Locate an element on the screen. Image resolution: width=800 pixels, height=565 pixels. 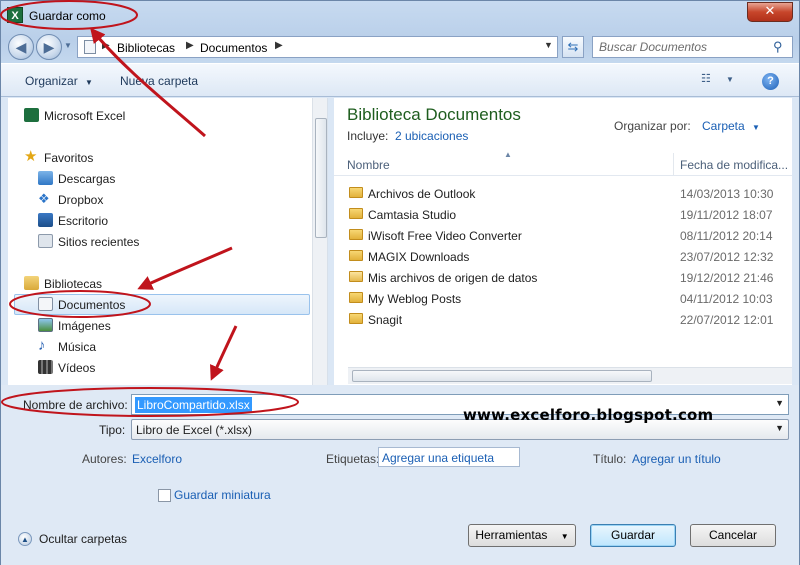
tools-label: Herramientas is located at coordinates (511, 535).